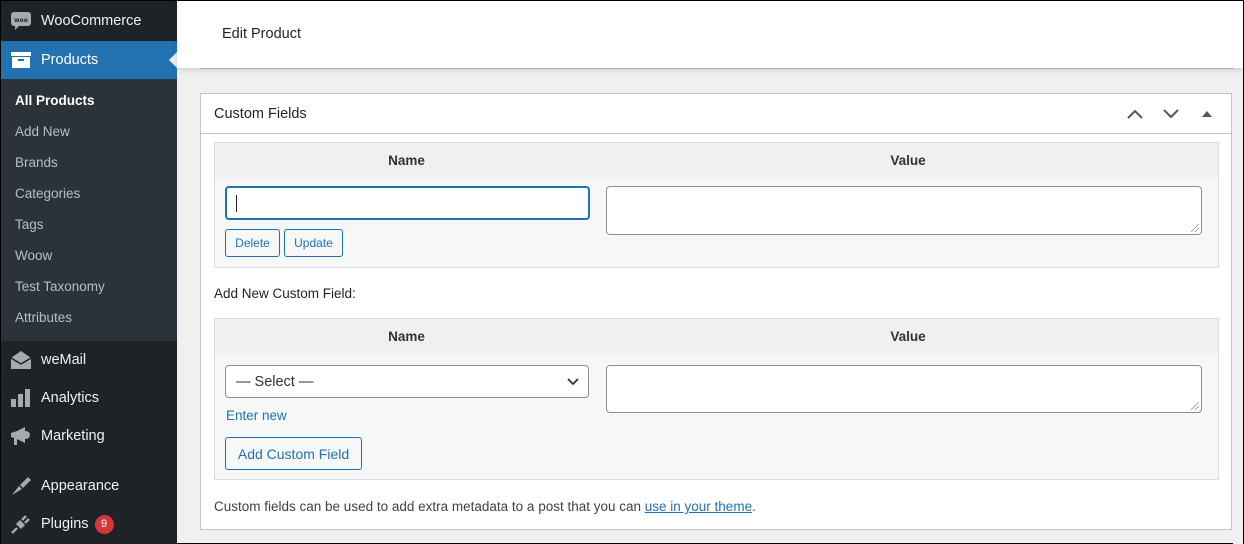  I want to click on add-custom-field-button: Add Custom Field, so click(293, 453).